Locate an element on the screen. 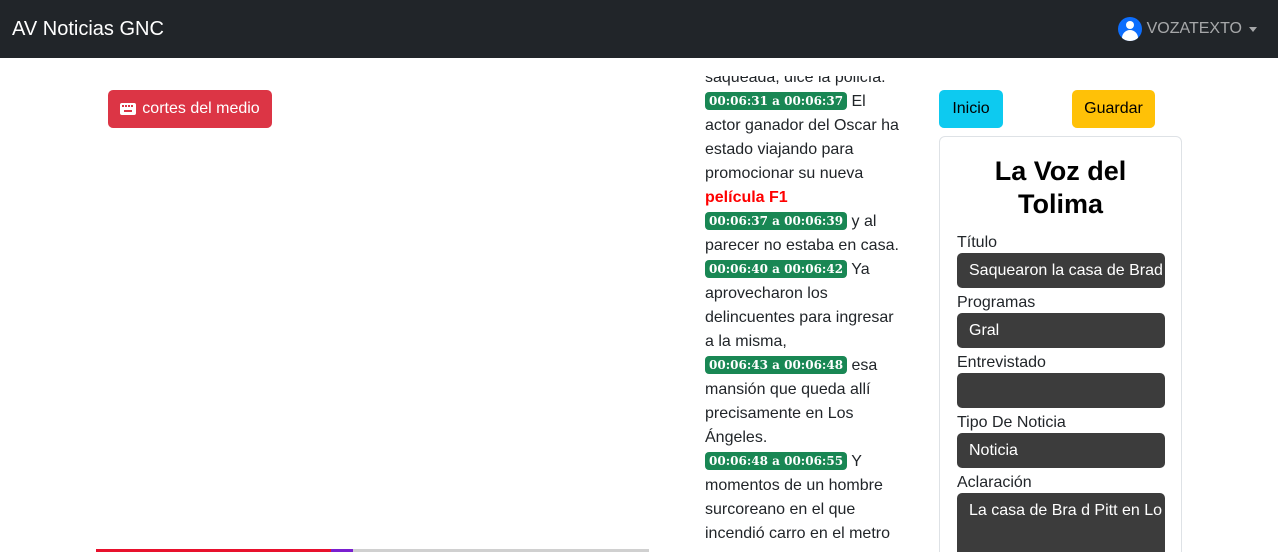 This screenshot has width=1278, height=552. form-title: La Voz del Tolima is located at coordinates (1060, 187).